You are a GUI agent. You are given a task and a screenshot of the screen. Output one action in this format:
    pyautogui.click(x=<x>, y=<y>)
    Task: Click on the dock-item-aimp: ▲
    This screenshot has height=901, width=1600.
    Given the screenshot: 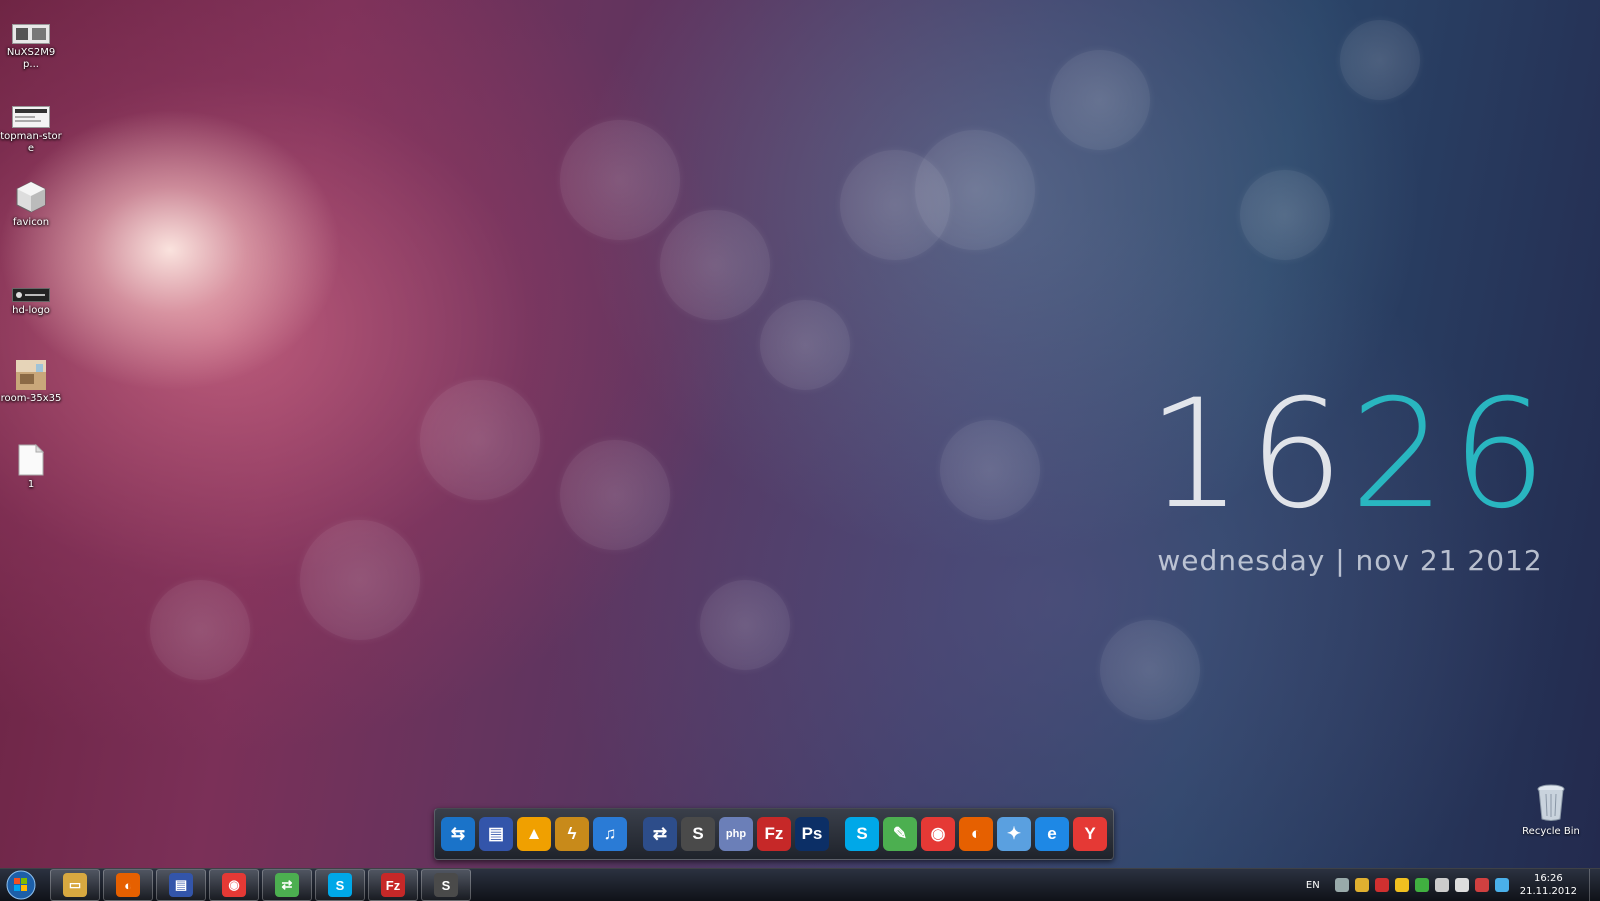 What is the action you would take?
    pyautogui.click(x=534, y=834)
    